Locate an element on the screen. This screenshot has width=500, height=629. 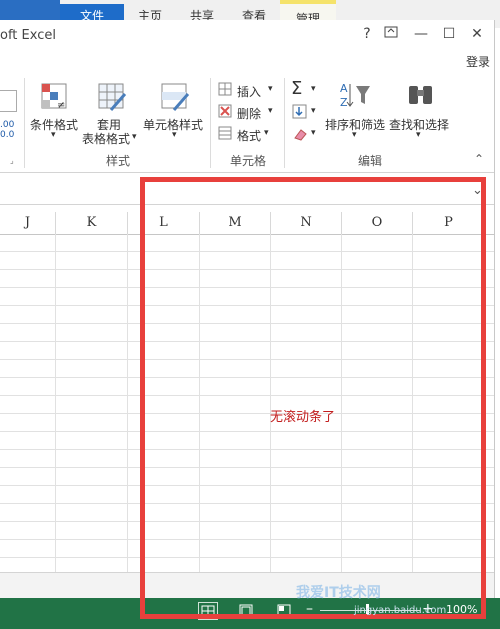
delete-button: 删除 is located at coordinates (249, 113).